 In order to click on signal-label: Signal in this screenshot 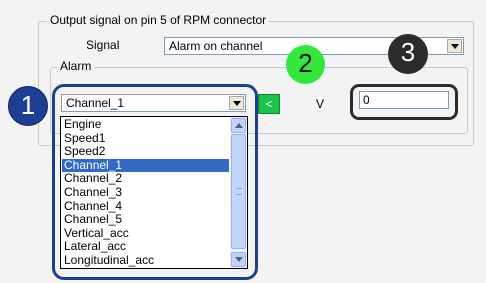, I will do `click(103, 45)`.